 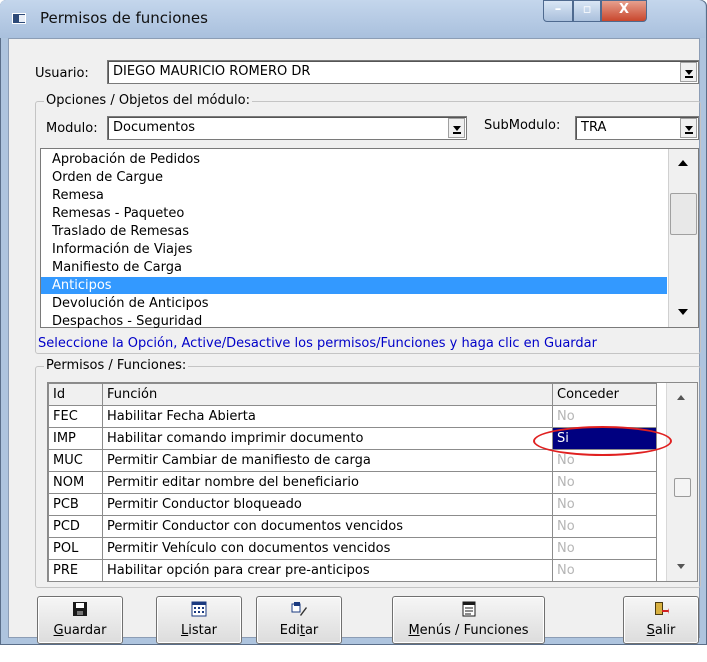 What do you see at coordinates (58, 630) in the screenshot?
I see `guardar-hotkey: G` at bounding box center [58, 630].